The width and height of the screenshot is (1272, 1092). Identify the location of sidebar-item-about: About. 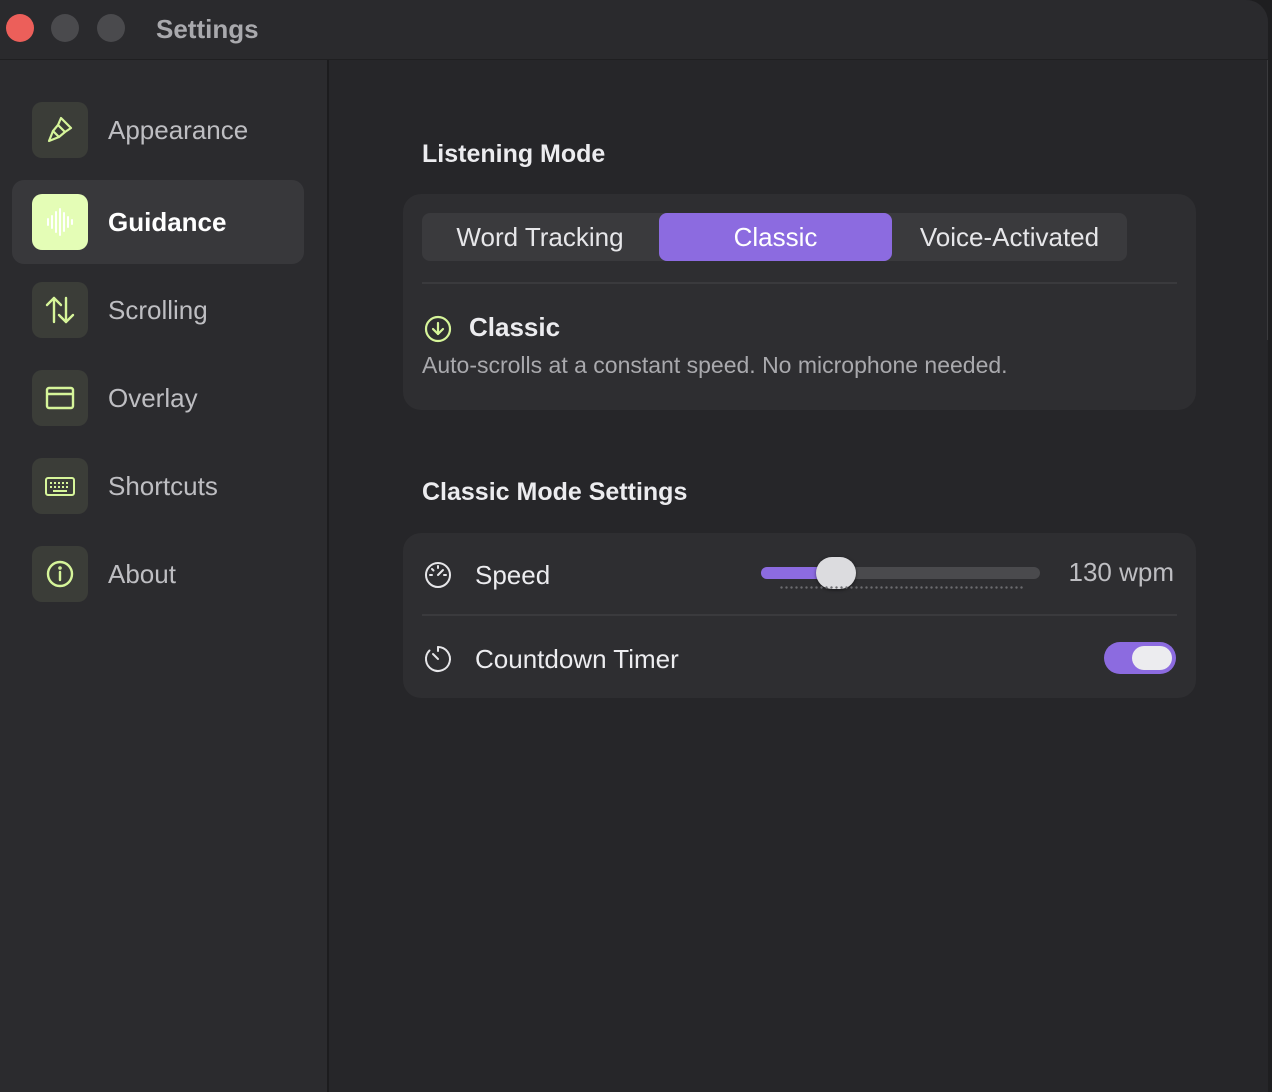
(158, 574).